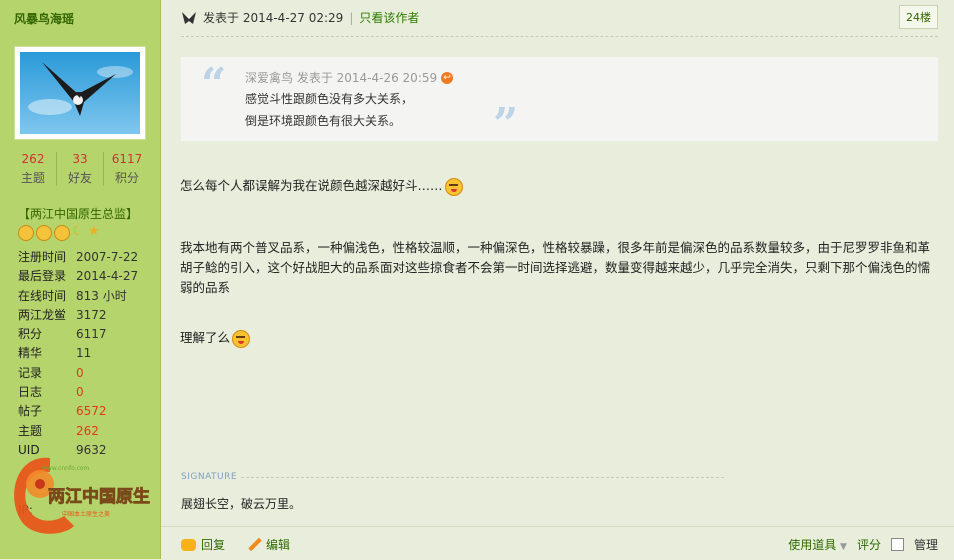 The height and width of the screenshot is (560, 954). I want to click on profile-row: 帖子 6572, so click(78, 411).